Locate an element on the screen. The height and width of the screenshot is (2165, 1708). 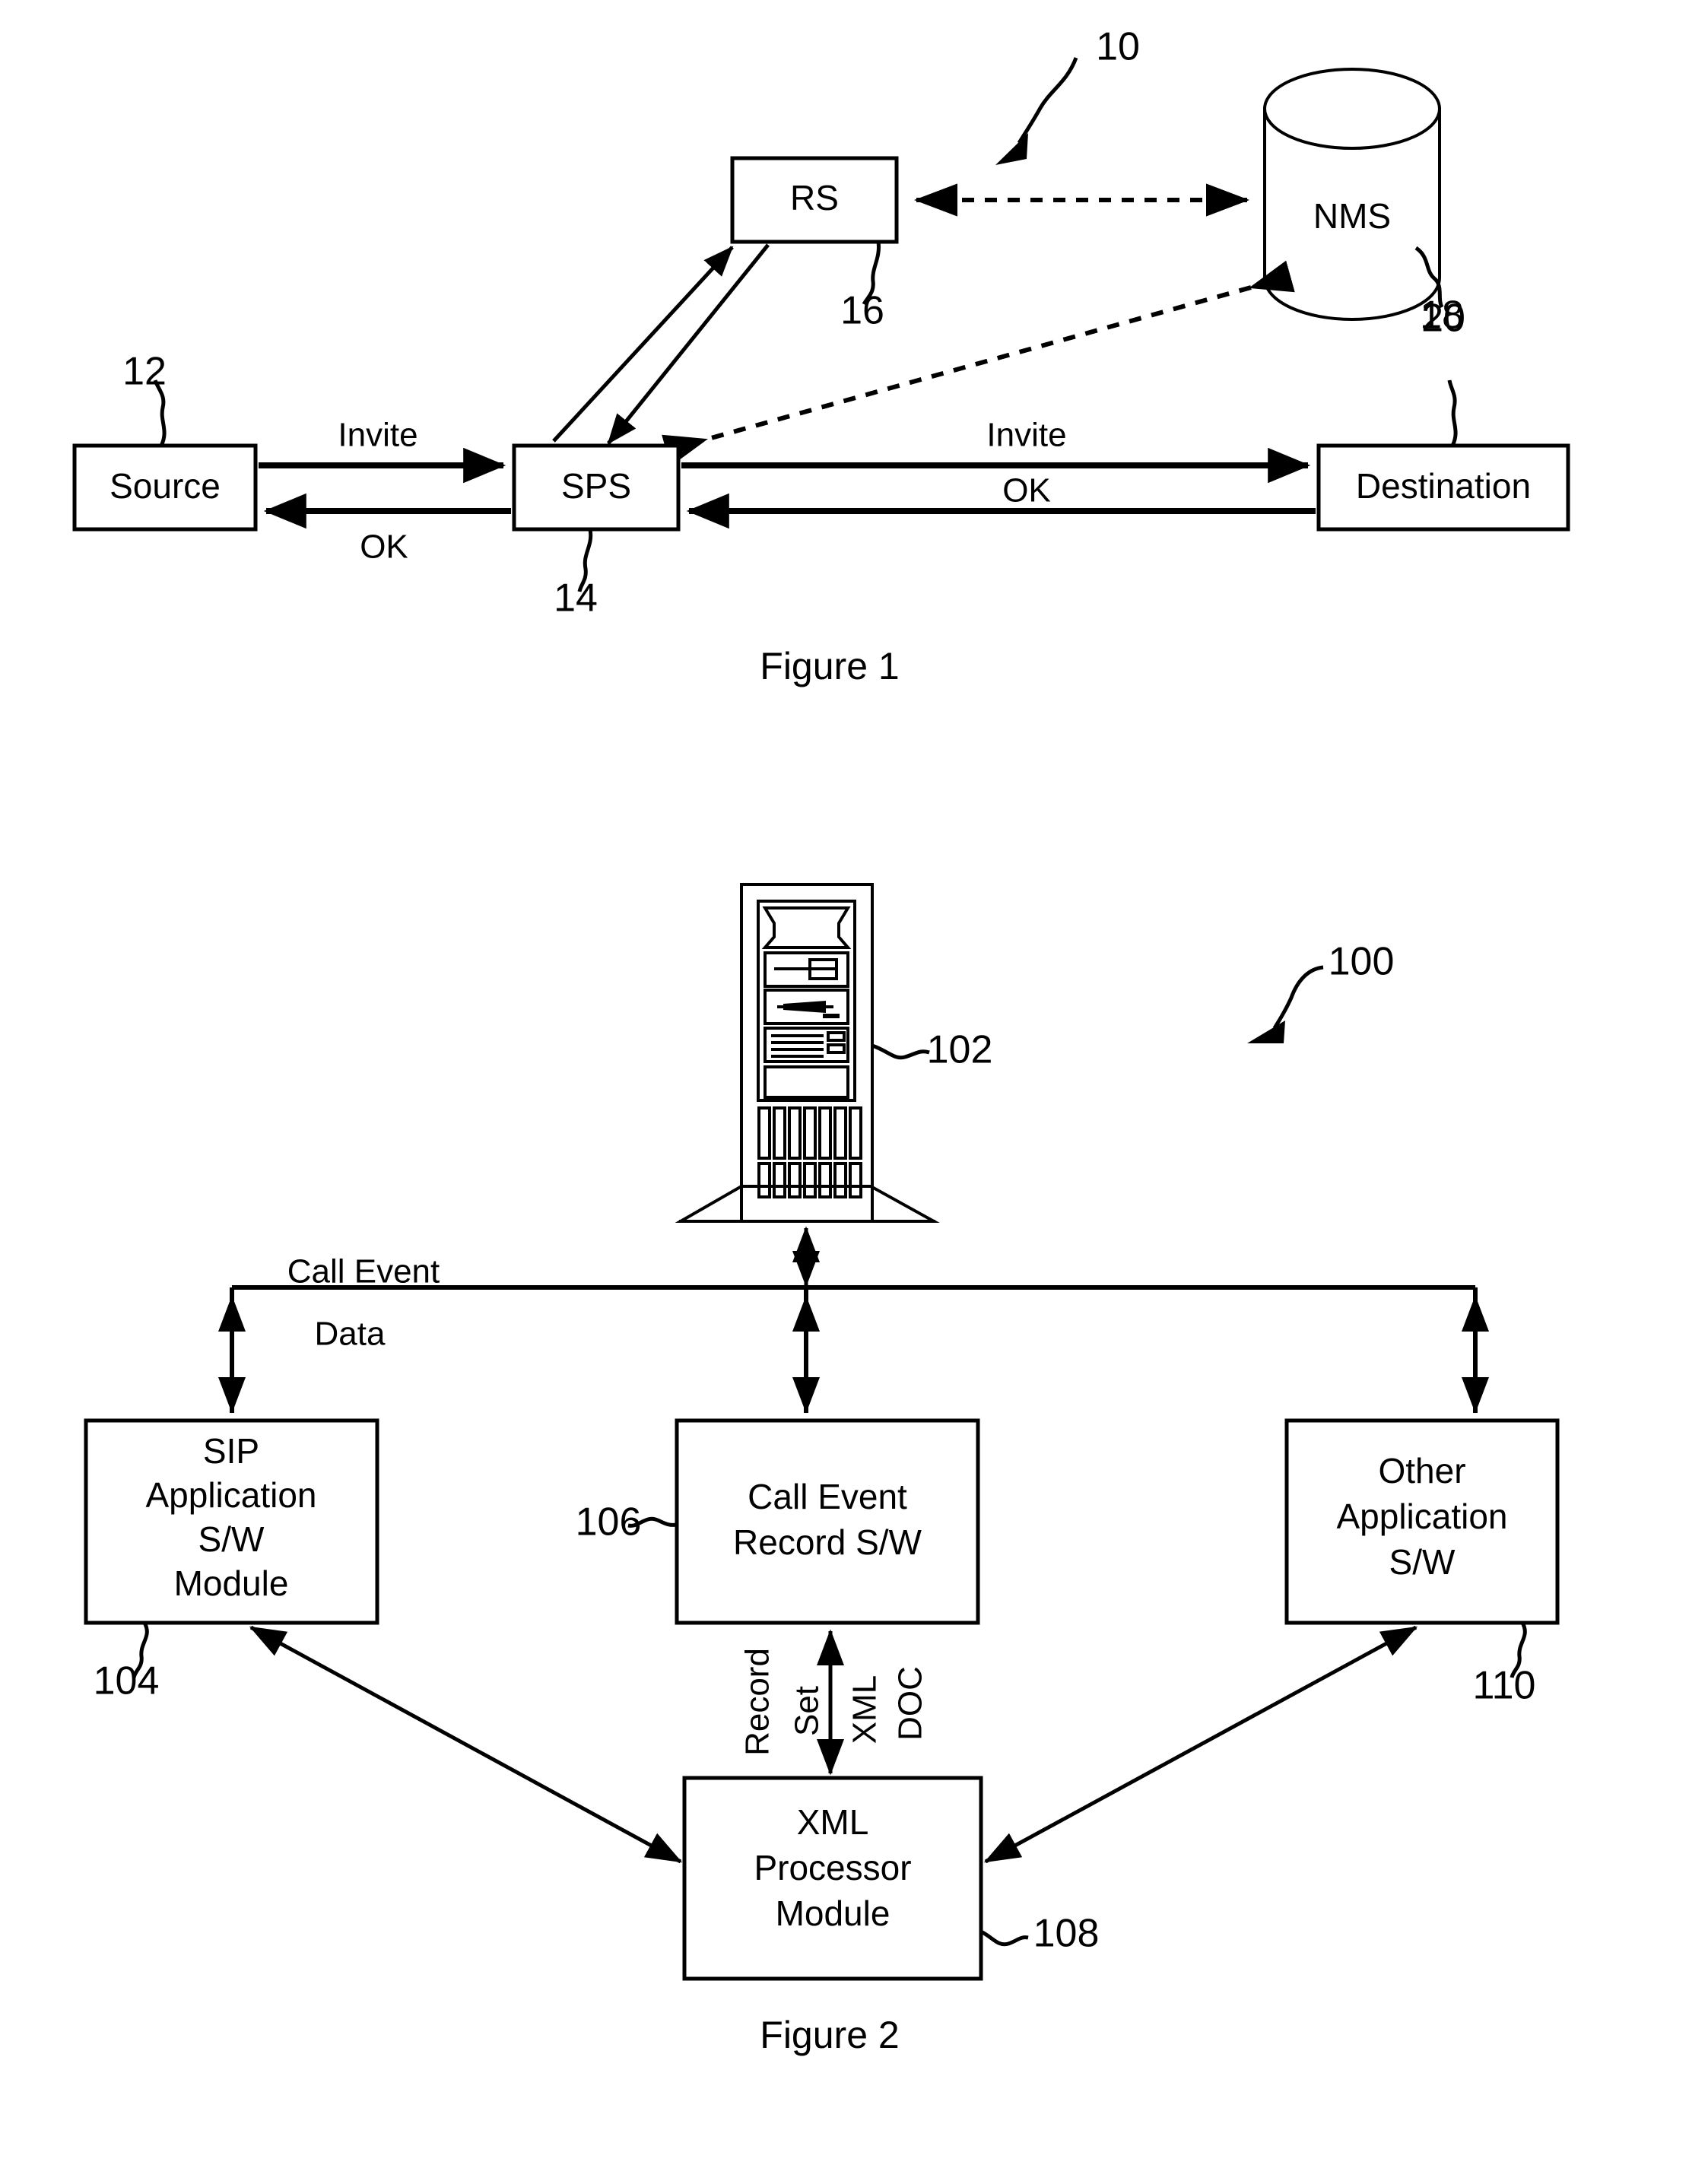
fig1-label-destination: Destination is located at coordinates (1443, 486).